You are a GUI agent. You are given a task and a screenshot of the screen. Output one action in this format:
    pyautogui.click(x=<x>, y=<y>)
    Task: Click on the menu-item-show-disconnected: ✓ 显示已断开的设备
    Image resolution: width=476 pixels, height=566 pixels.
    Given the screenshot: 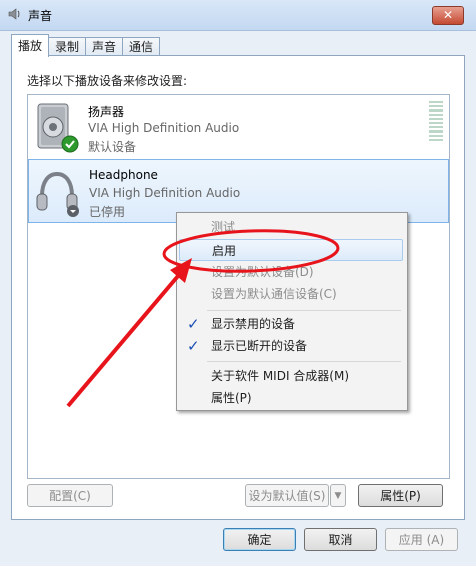 What is the action you would take?
    pyautogui.click(x=291, y=346)
    